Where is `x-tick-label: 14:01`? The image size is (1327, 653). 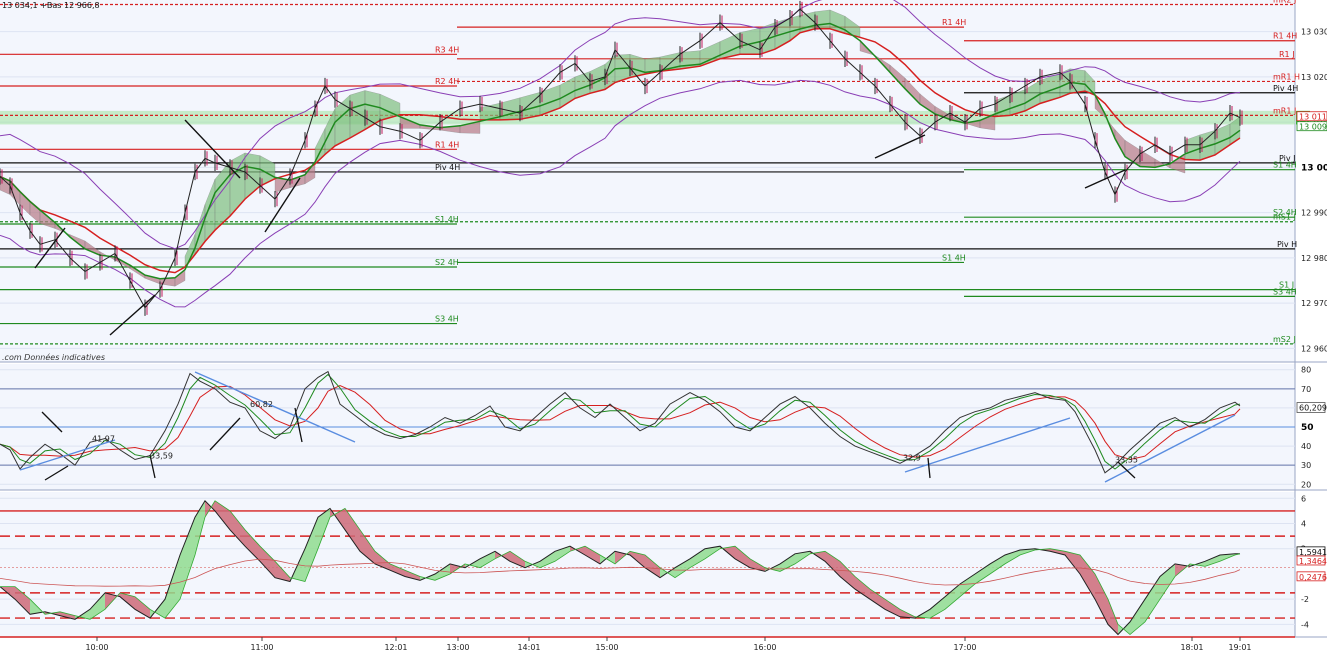 x-tick-label: 14:01 is located at coordinates (528, 647).